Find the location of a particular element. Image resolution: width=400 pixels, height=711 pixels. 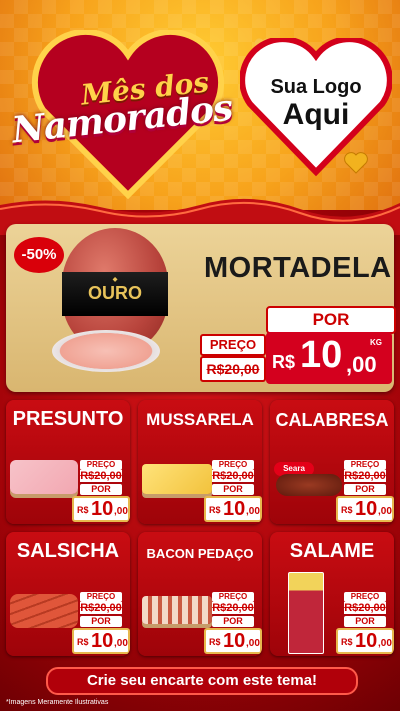

product-card-mussarela: MUSSARELA PREÇO R$20,00 POR R$ 10,00 is located at coordinates (200, 462).